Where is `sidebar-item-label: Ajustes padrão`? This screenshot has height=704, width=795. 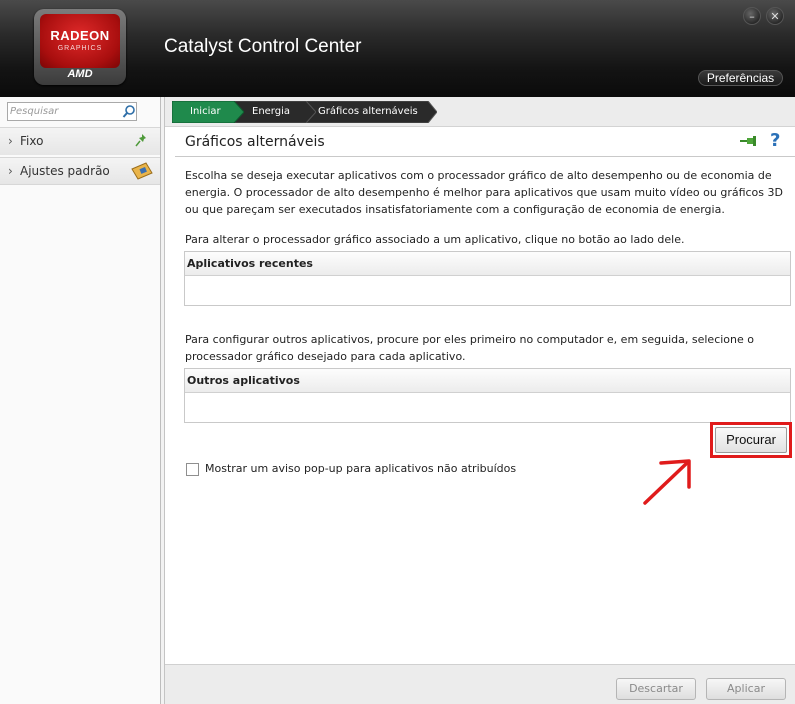 sidebar-item-label: Ajustes padrão is located at coordinates (65, 171).